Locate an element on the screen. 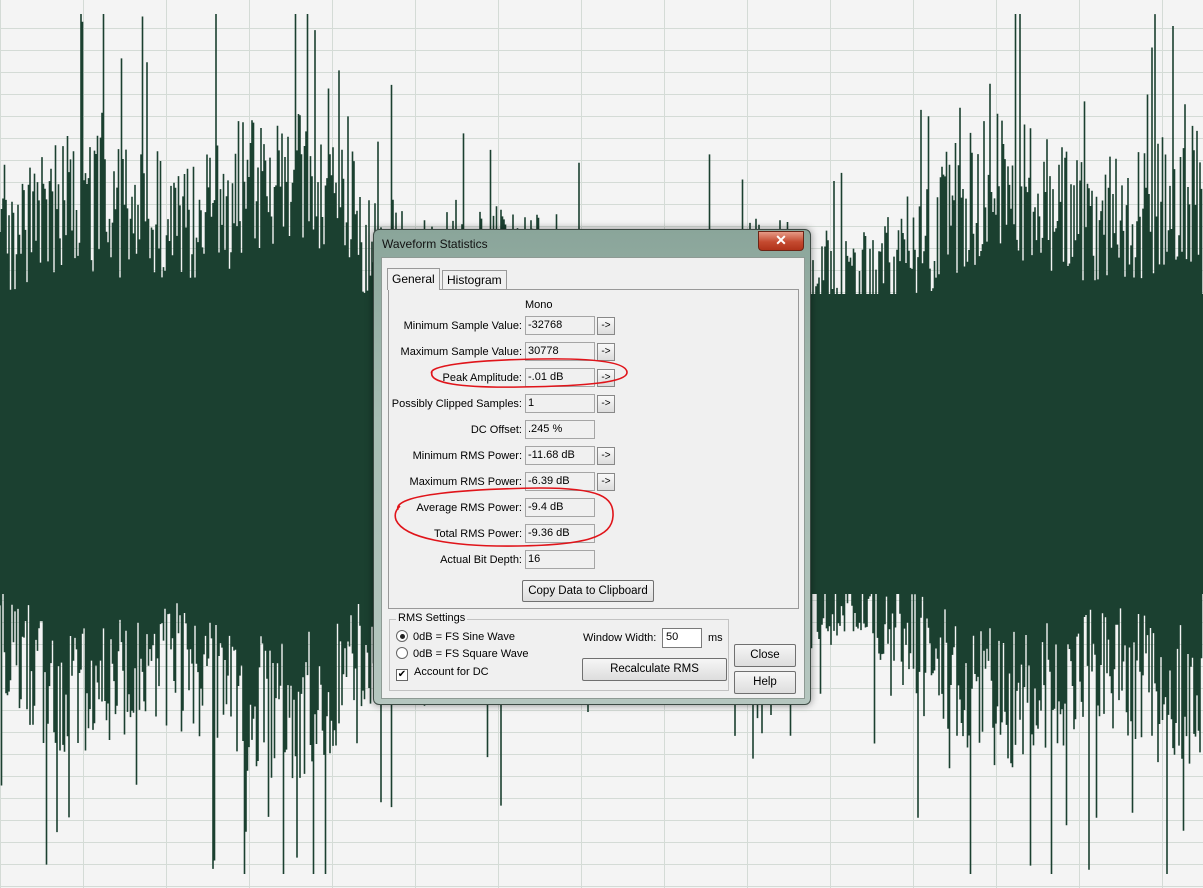 This screenshot has height=888, width=1203. stat-row-actual-bit-depth: Actual Bit Depth: 16 is located at coordinates (594, 560).